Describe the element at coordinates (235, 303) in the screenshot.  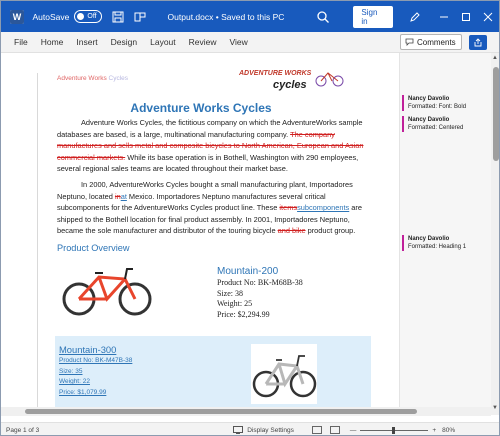
I see `product-weight: Weight: 25` at that location.